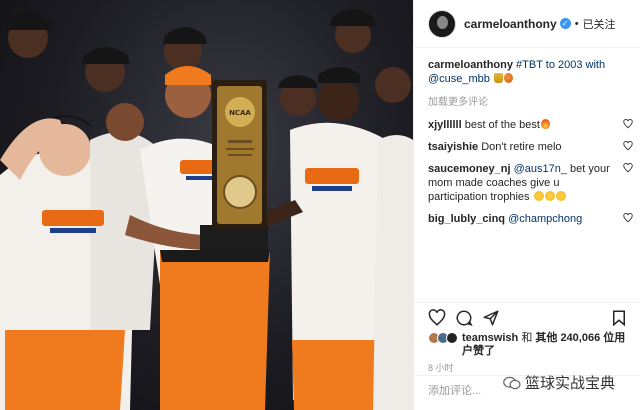  I want to click on liker-avatars, so click(443, 345).